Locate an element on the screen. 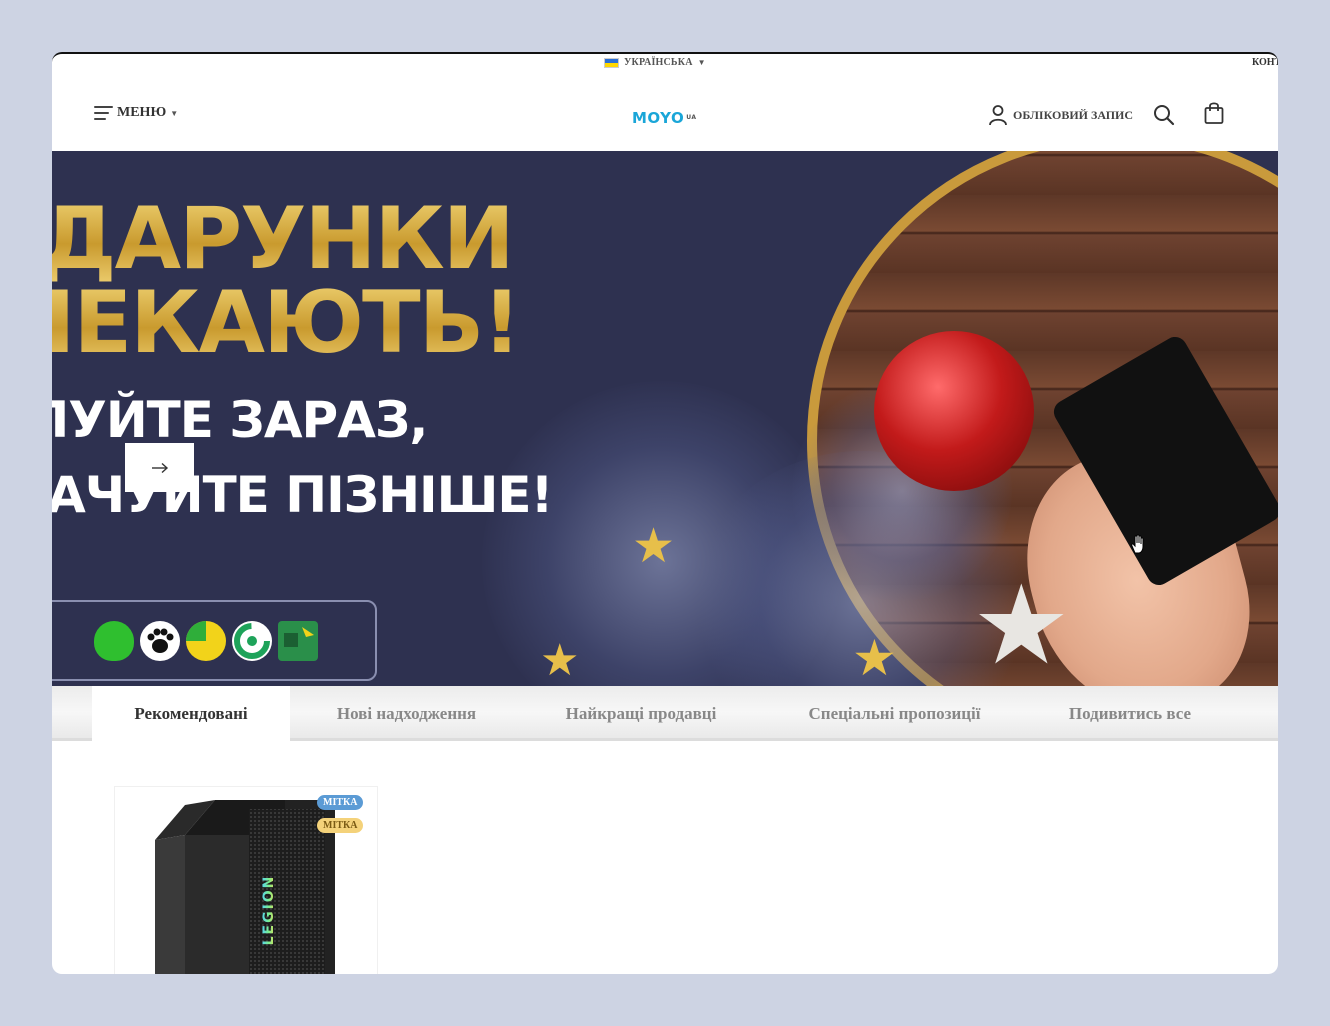 This screenshot has height=1026, width=1330. banner-headline-line3: КУПУЙТЕ ЗАРАЗ, is located at coordinates (240, 420).